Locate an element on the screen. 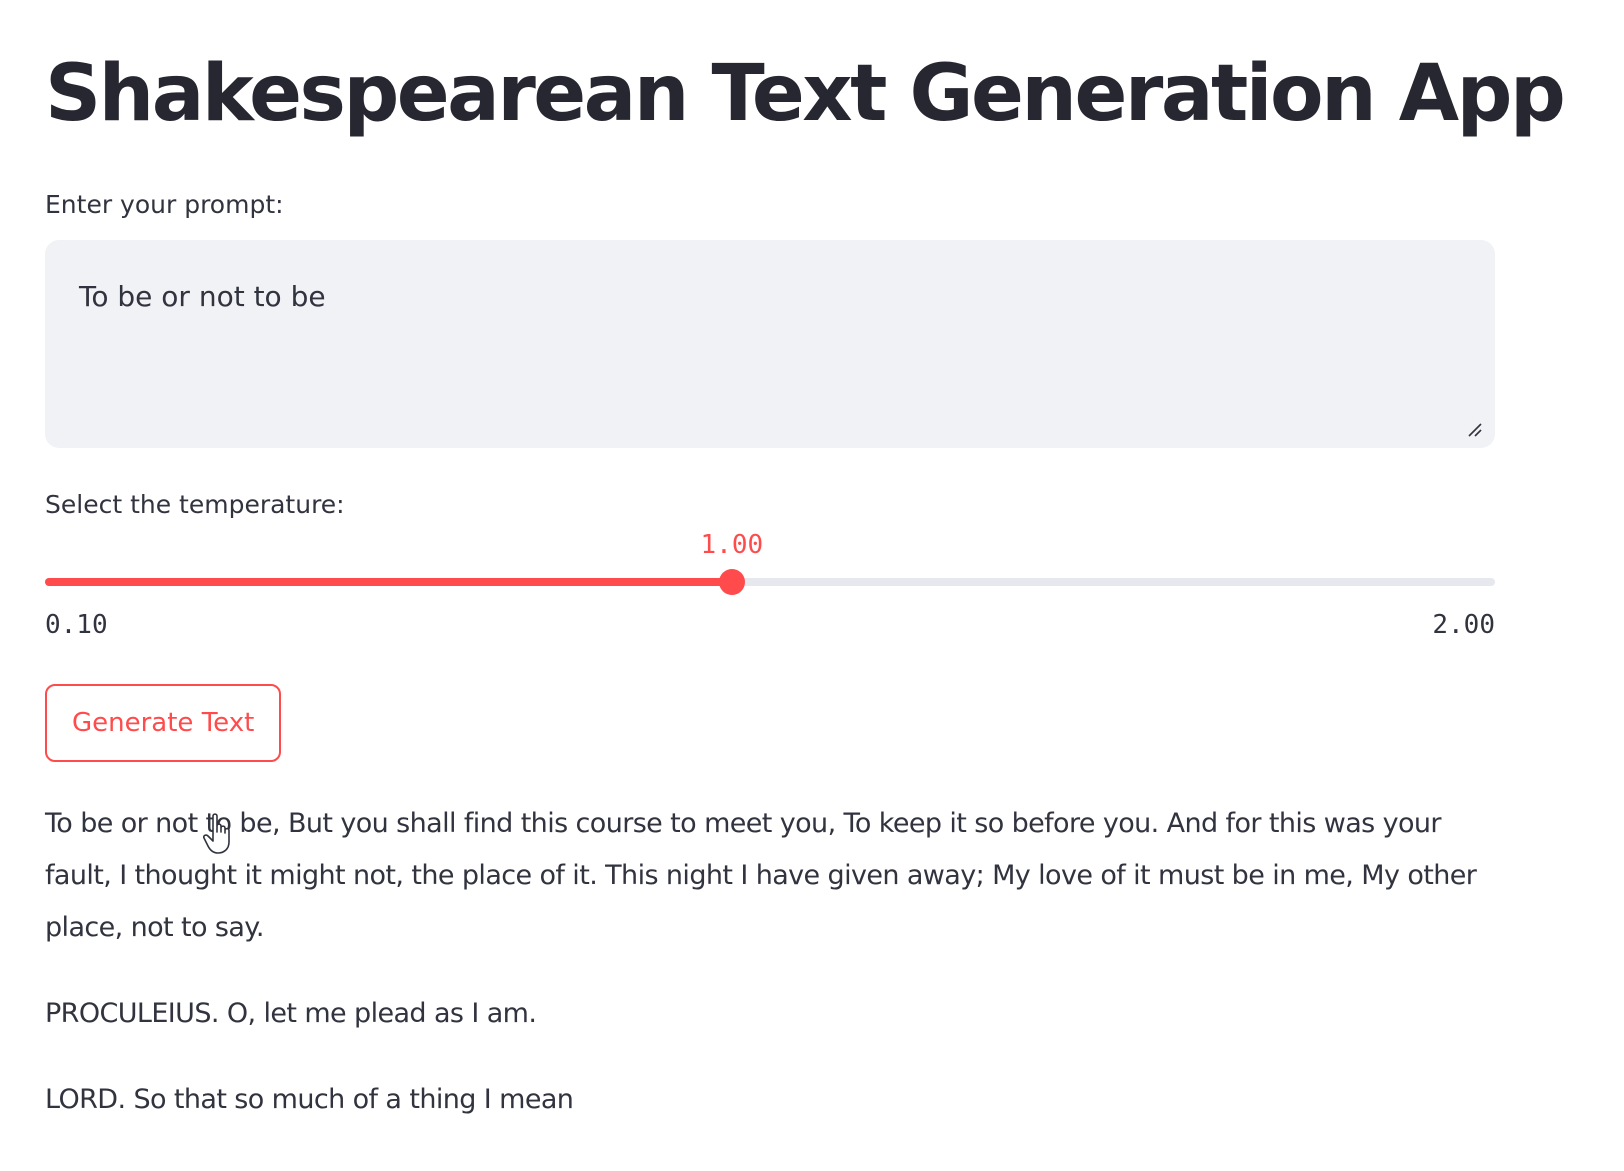 Image resolution: width=1624 pixels, height=1171 pixels. output-paragraph: LORD. So that so much of a thing I mean is located at coordinates (309, 1099).